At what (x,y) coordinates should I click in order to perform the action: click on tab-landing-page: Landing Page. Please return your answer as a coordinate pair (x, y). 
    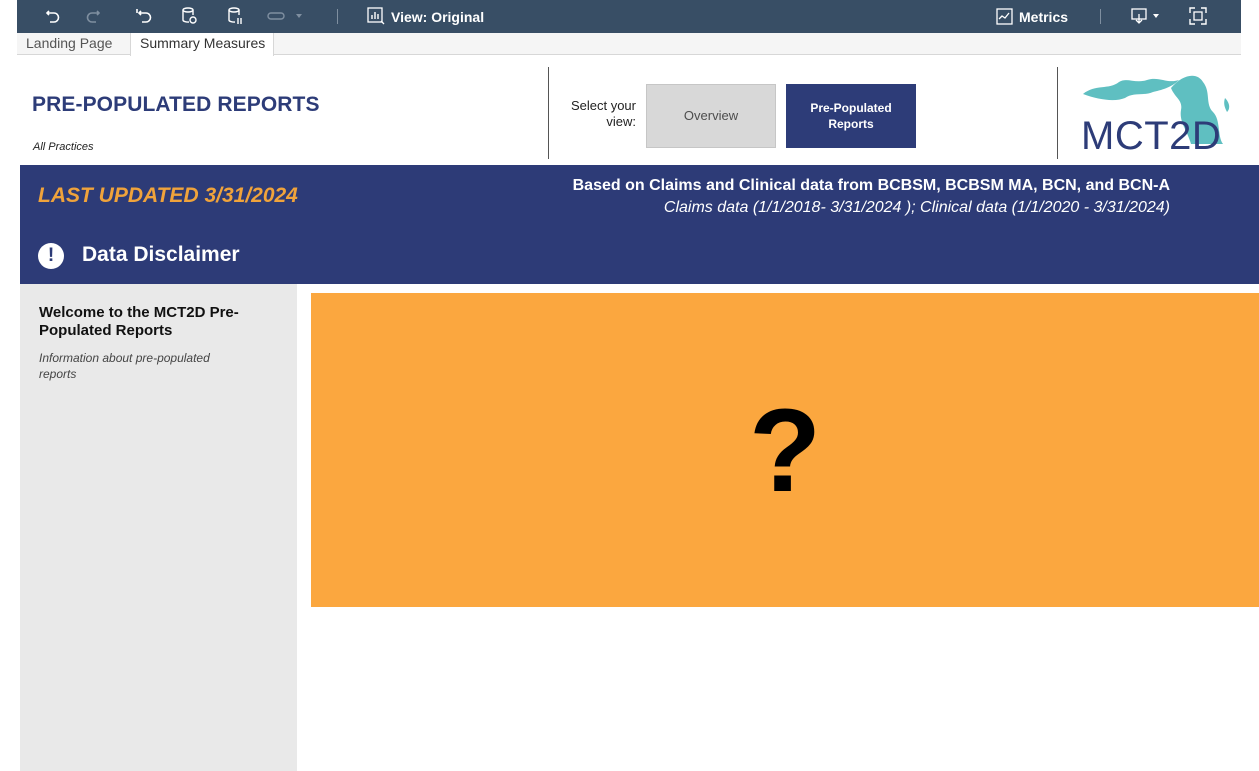
    Looking at the image, I should click on (68, 44).